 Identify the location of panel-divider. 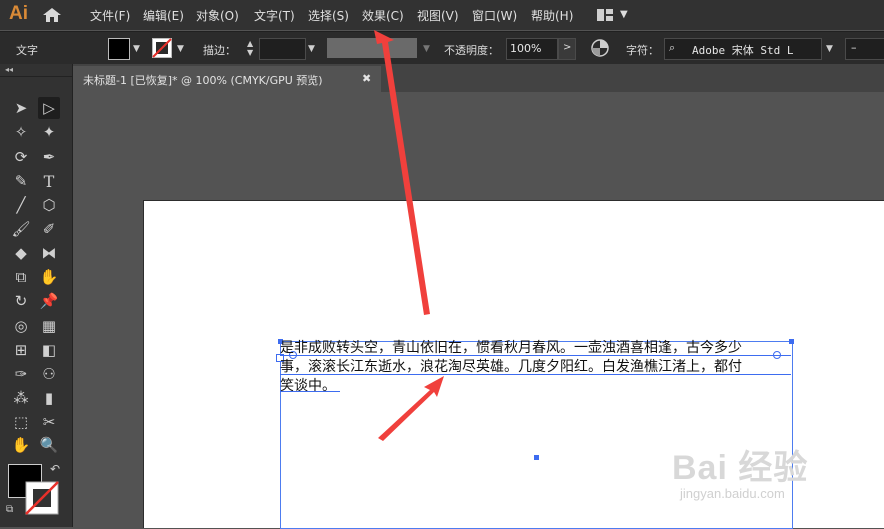
(36, 76).